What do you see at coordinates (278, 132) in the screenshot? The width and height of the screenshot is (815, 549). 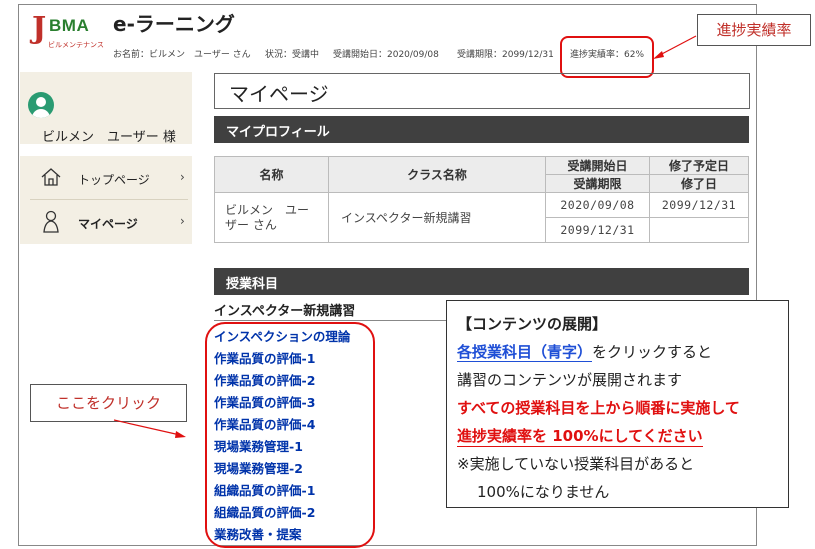 I see `profile-heading: マイプロフィール` at bounding box center [278, 132].